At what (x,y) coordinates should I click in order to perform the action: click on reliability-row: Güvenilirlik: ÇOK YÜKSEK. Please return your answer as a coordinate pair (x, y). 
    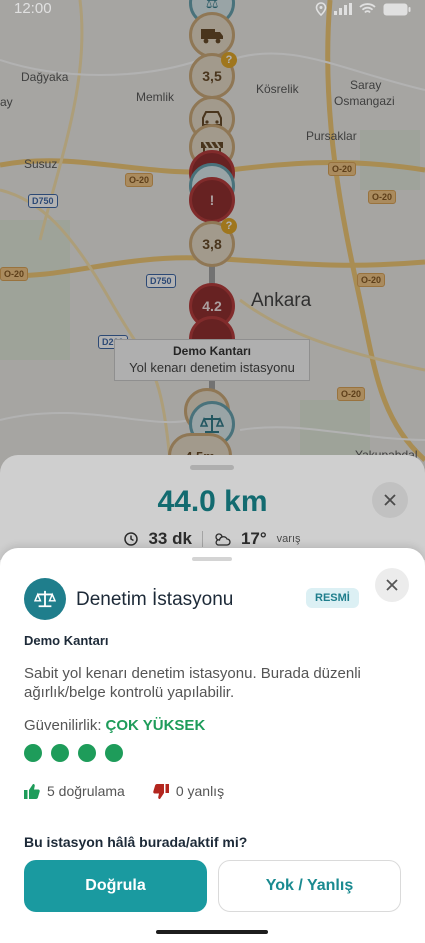
    Looking at the image, I should click on (114, 725).